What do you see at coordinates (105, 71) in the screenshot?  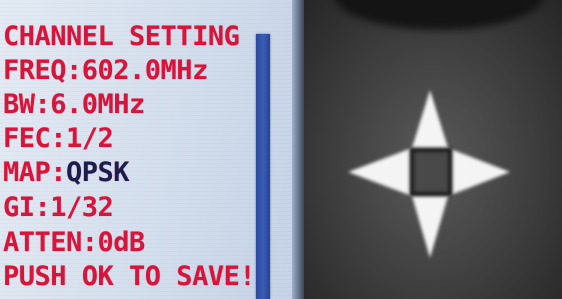 I see `freq-setting: FREQ:602.0MHz` at bounding box center [105, 71].